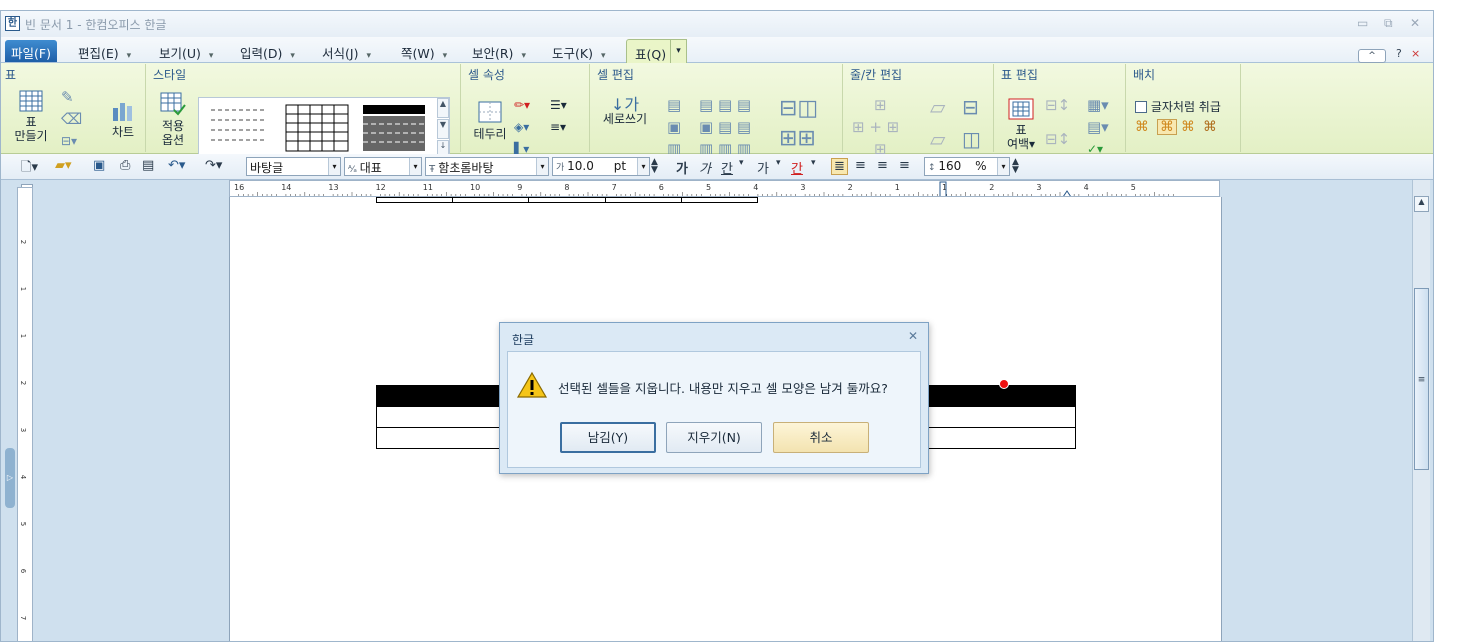 This screenshot has width=1467, height=642. Describe the element at coordinates (443, 108) in the screenshot. I see `gallery-up-icon: ▲` at that location.